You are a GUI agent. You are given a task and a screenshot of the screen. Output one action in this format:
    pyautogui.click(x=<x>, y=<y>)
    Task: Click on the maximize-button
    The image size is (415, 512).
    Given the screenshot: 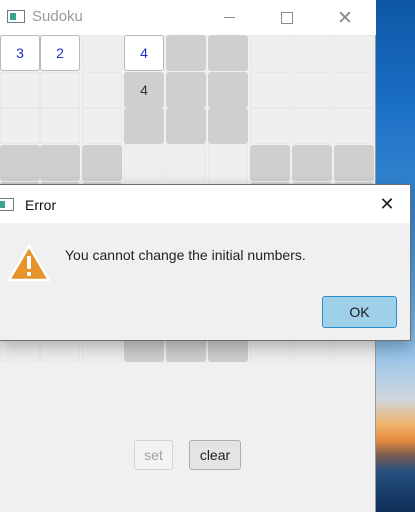 What is the action you would take?
    pyautogui.click(x=287, y=17)
    